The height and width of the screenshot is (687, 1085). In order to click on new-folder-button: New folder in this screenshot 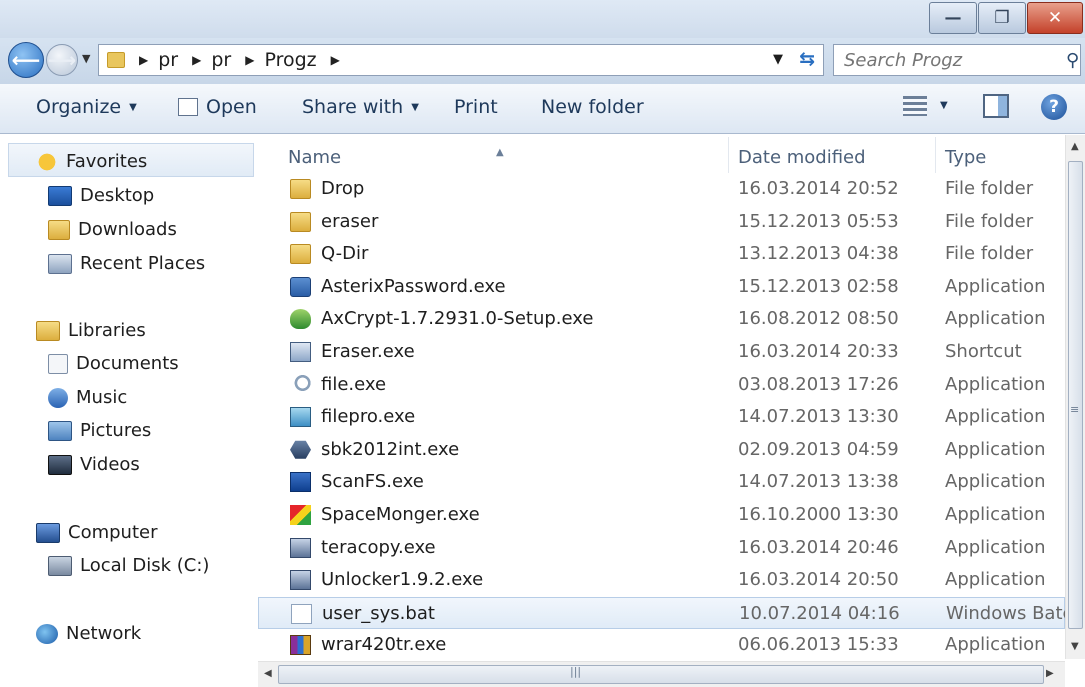, I will do `click(592, 107)`.